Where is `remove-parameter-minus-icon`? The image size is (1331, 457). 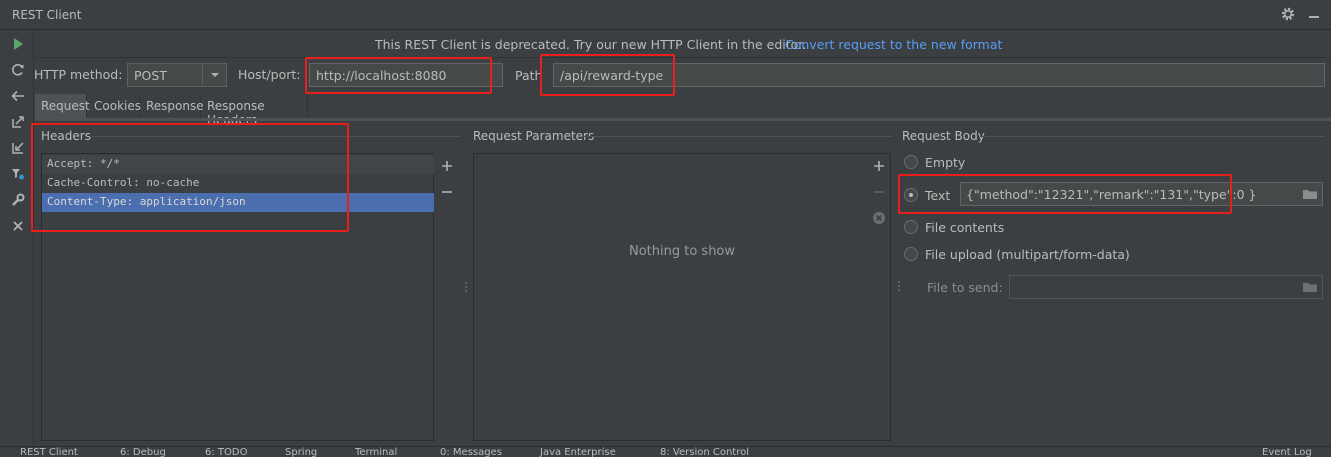 remove-parameter-minus-icon is located at coordinates (879, 192).